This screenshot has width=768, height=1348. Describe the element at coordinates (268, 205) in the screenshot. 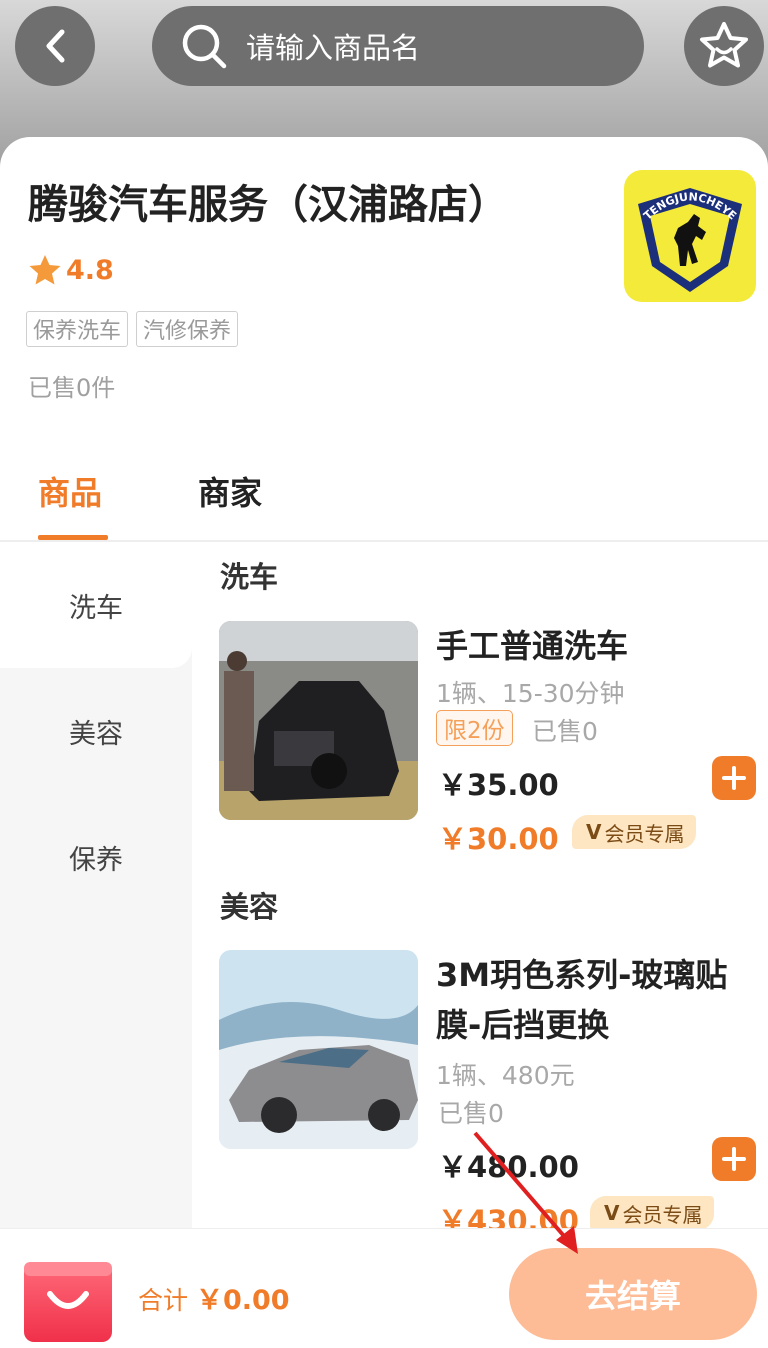

I see `shop-name: 腾骏汽车服务（汉浦路店）` at that location.